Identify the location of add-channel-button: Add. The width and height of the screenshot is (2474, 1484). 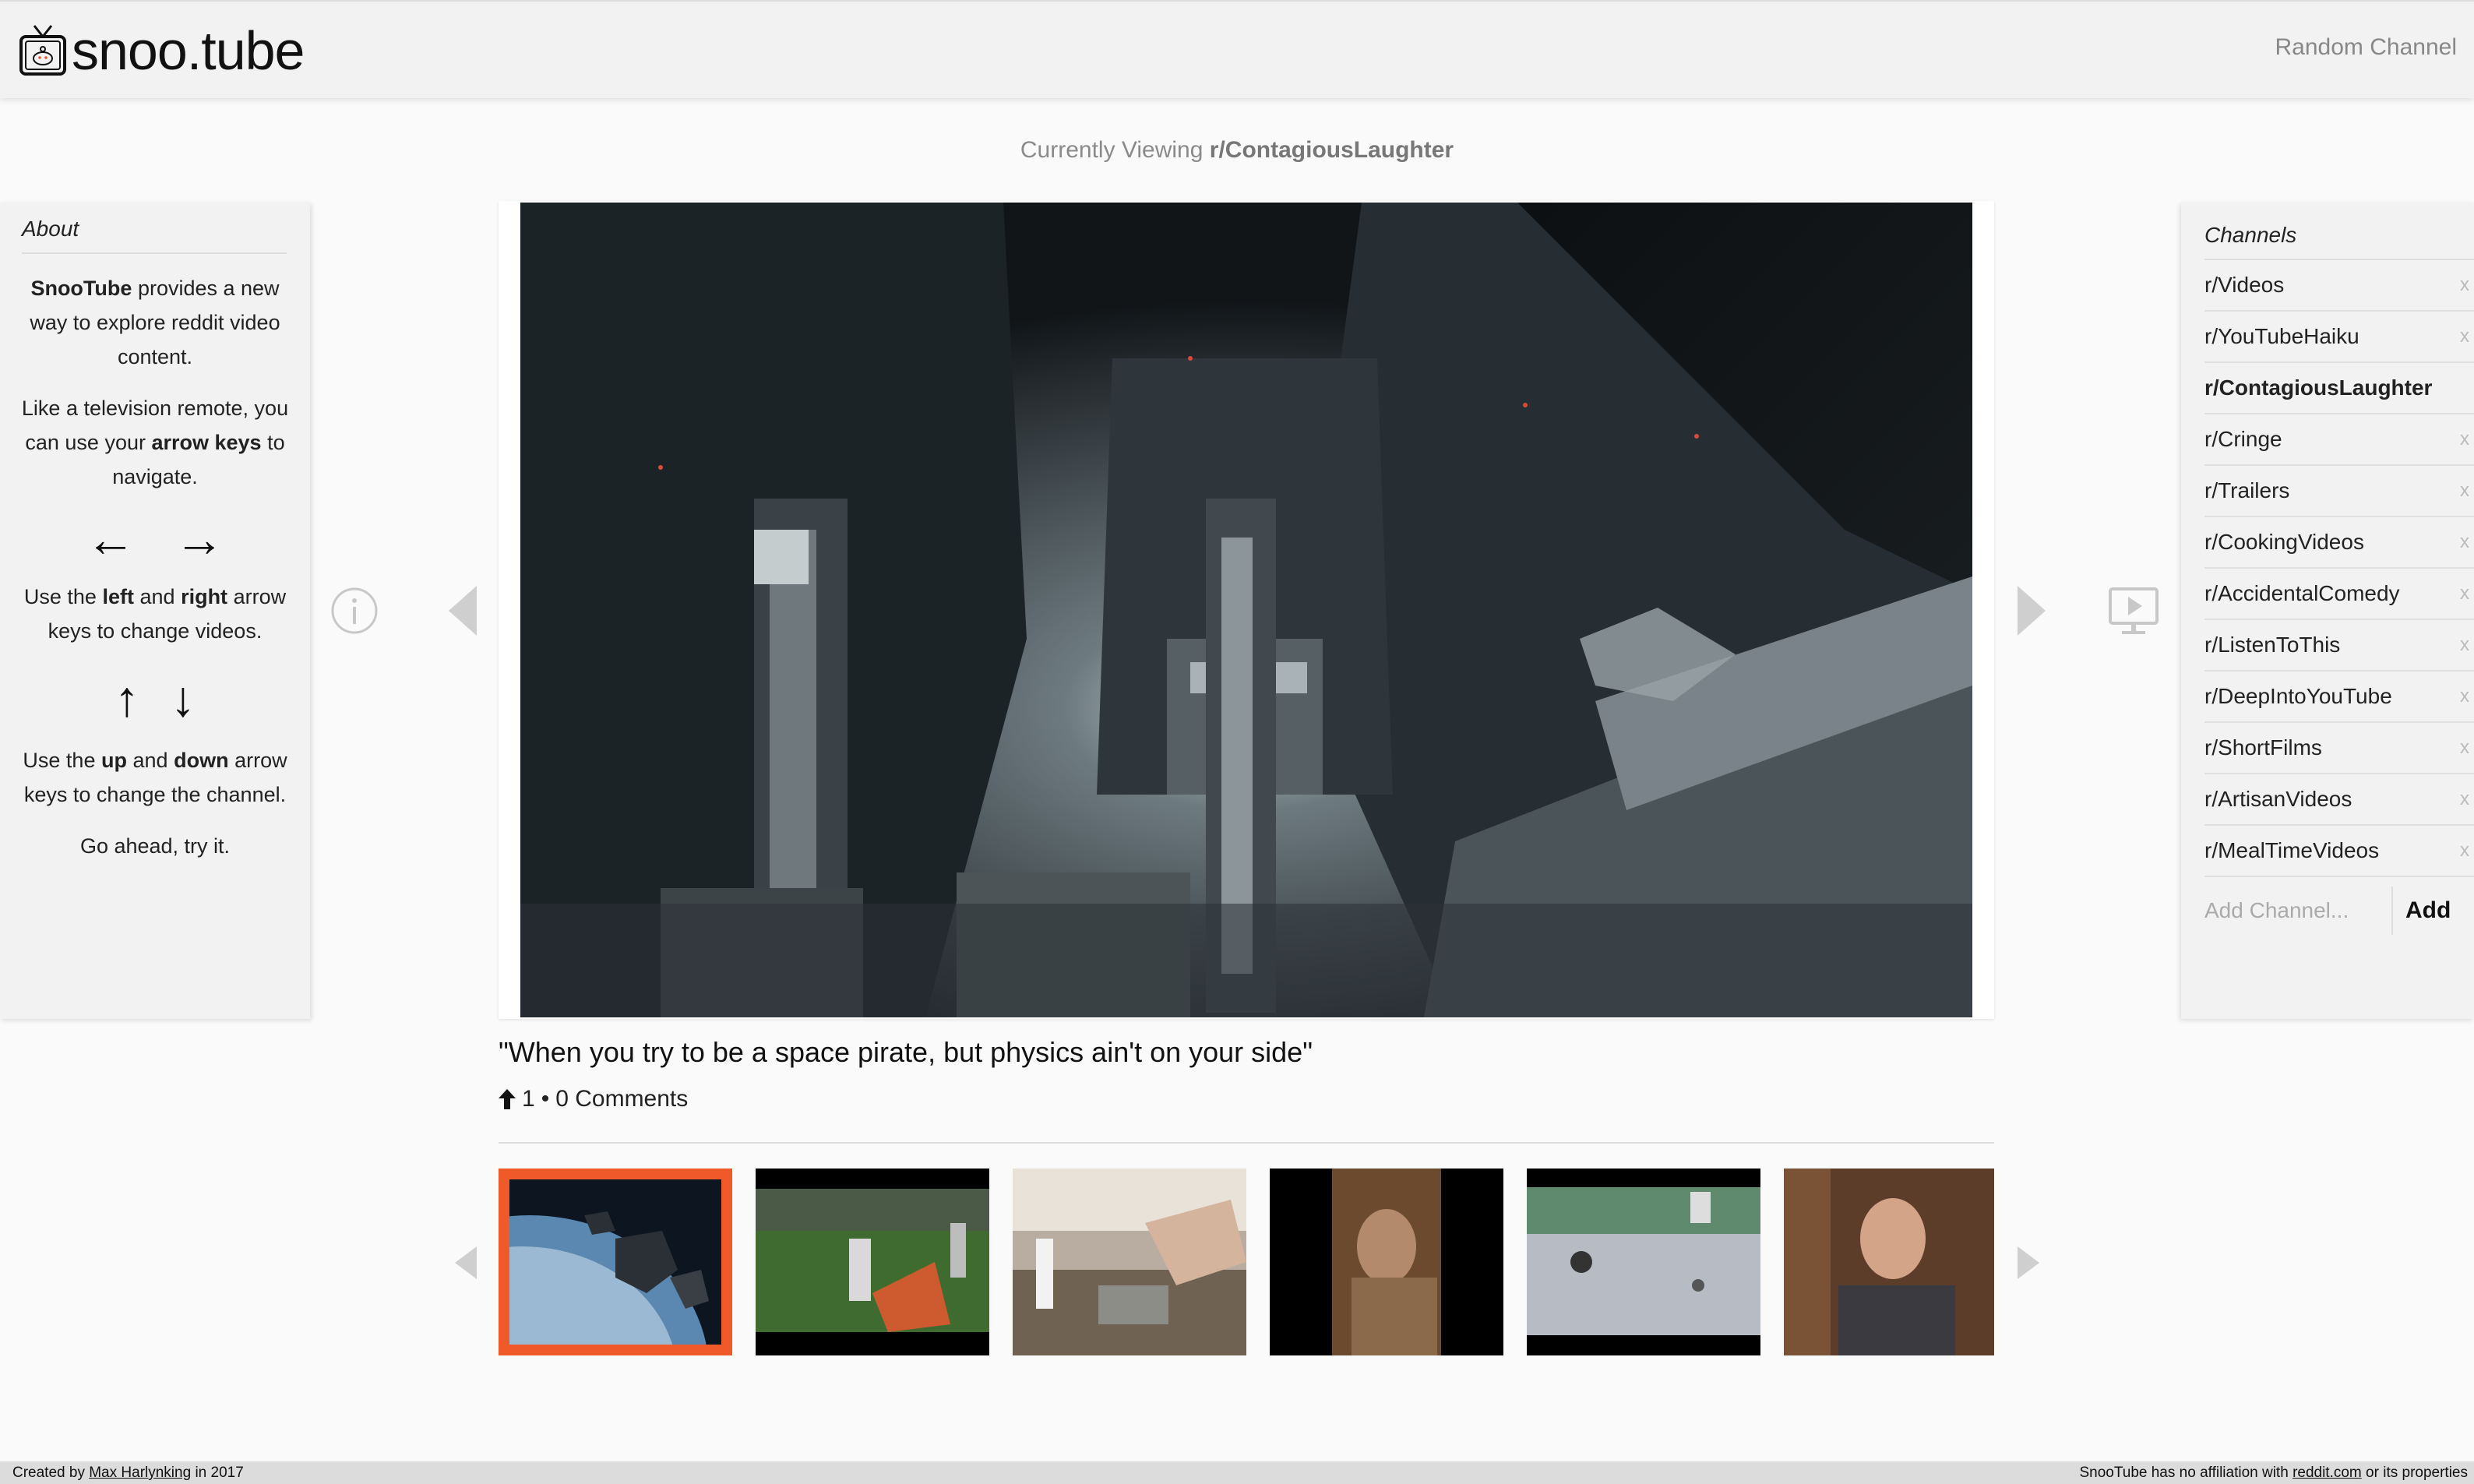
(2421, 911).